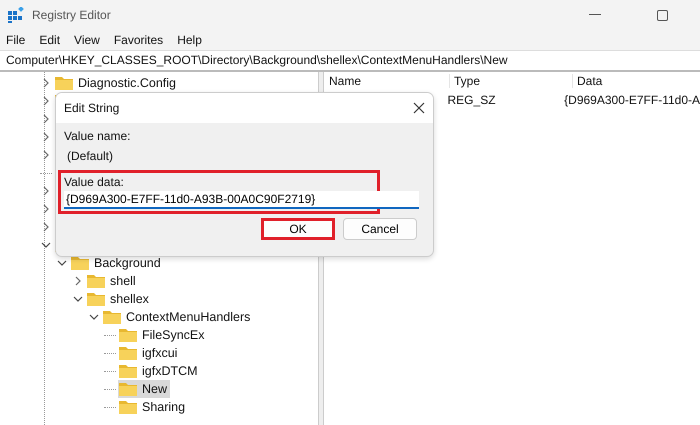 This screenshot has height=425, width=700. I want to click on field-label: Value data:, so click(94, 183).